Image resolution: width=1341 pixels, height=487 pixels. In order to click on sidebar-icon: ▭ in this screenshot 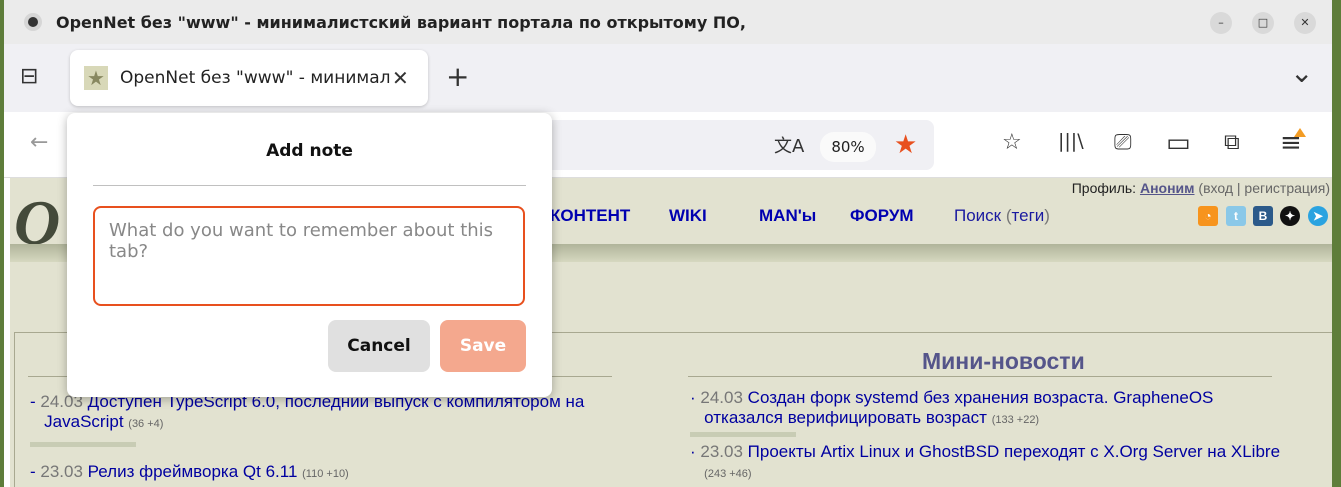, I will do `click(1178, 143)`.